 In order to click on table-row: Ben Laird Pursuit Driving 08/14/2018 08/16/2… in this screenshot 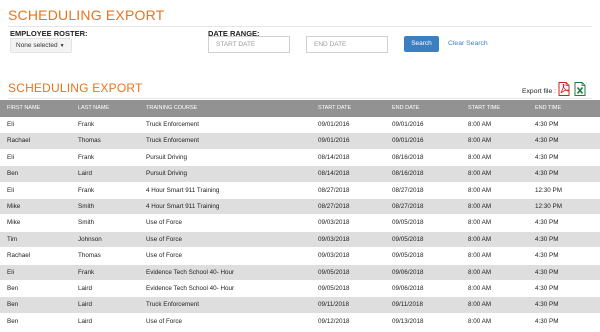, I will do `click(300, 174)`.